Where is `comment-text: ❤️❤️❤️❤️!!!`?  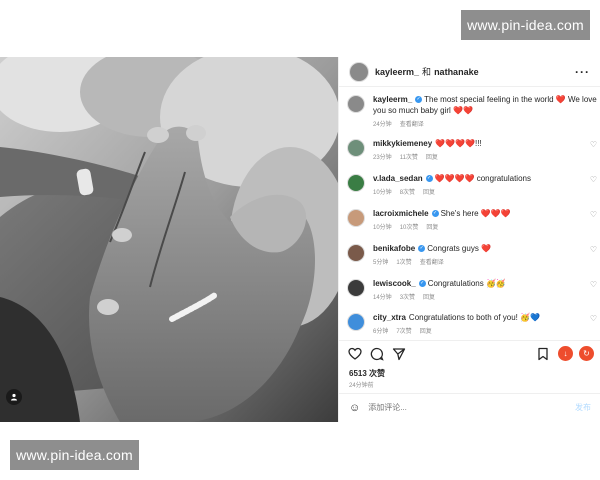 comment-text: ❤️❤️❤️❤️!!! is located at coordinates (458, 143).